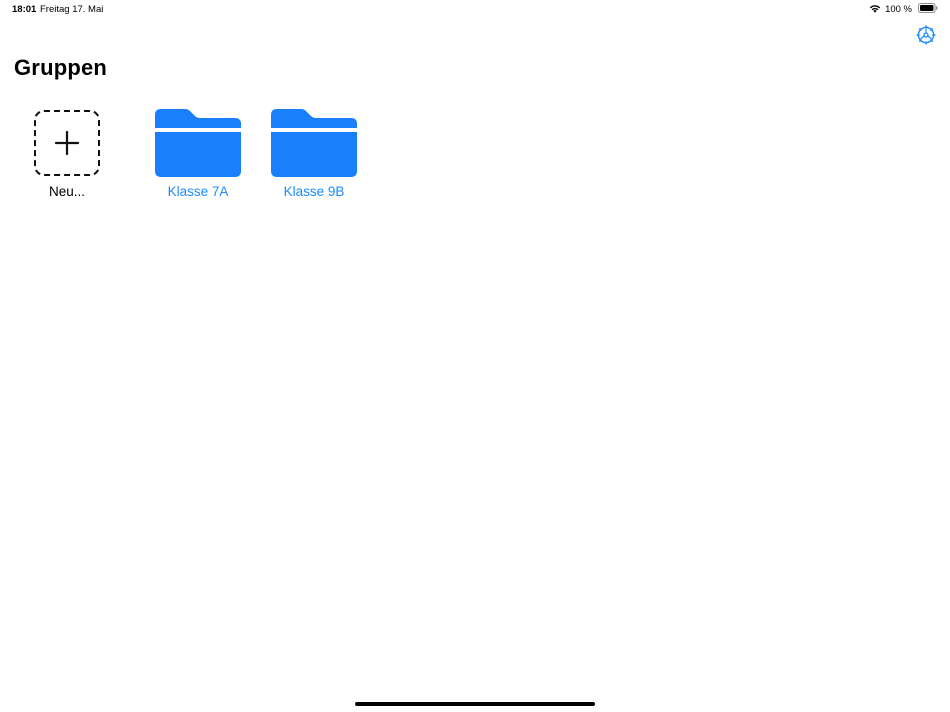 The image size is (950, 712). What do you see at coordinates (198, 191) in the screenshot?
I see `group-label: Klasse 7A` at bounding box center [198, 191].